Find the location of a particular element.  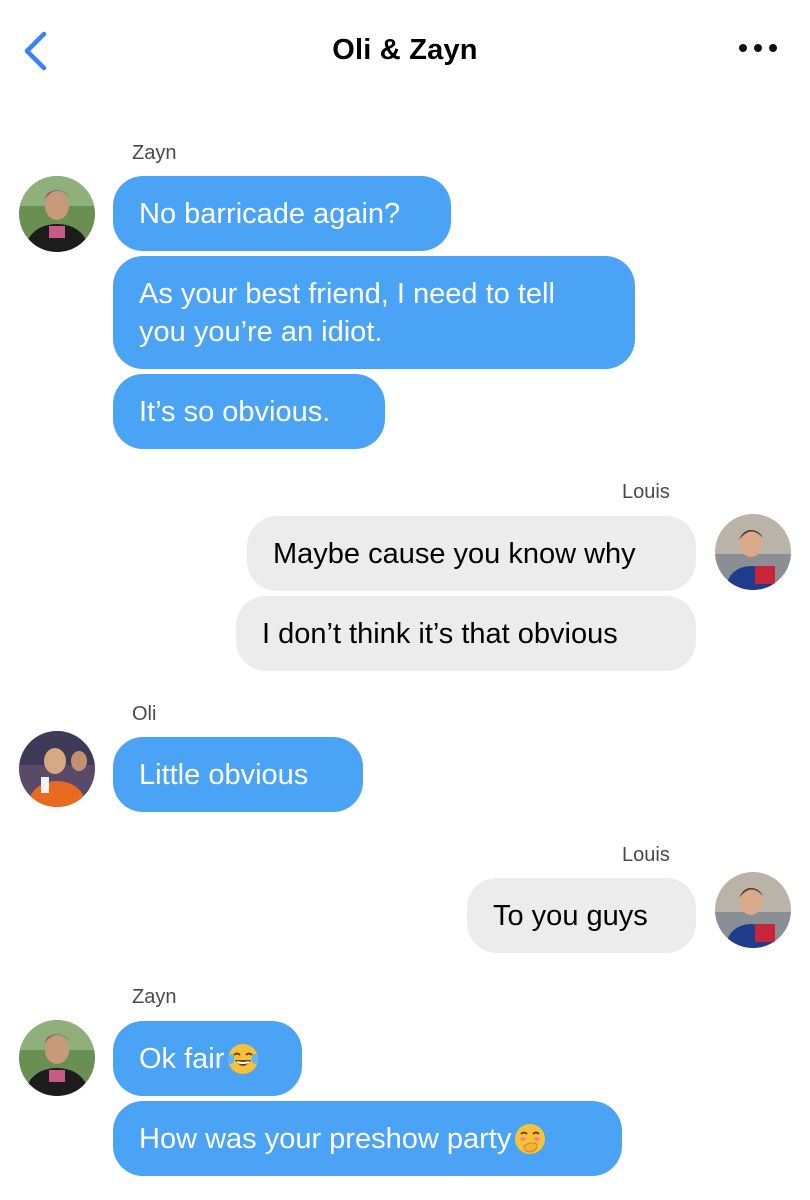

message-bubble: Ok fair is located at coordinates (207, 1058).